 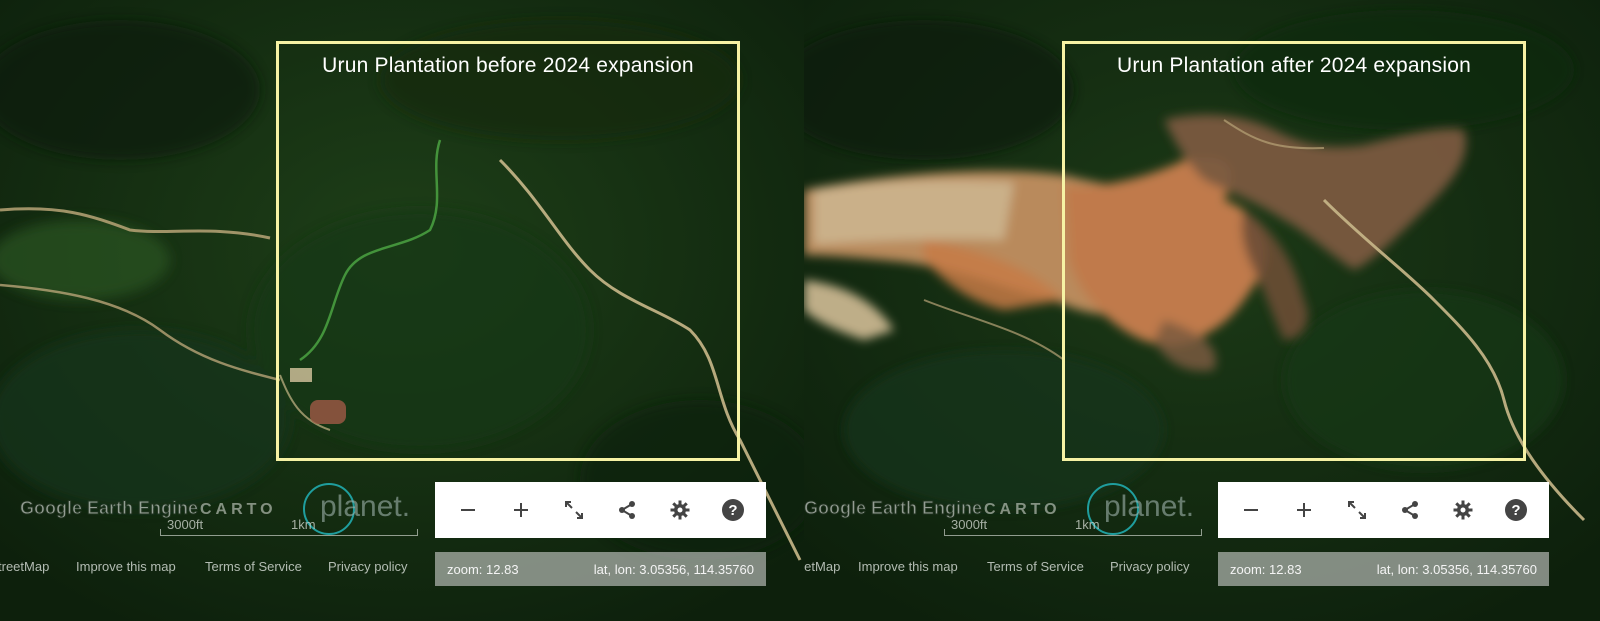 I want to click on panel-title: Urun Plantation after 2024 expansion, so click(x=1294, y=65).